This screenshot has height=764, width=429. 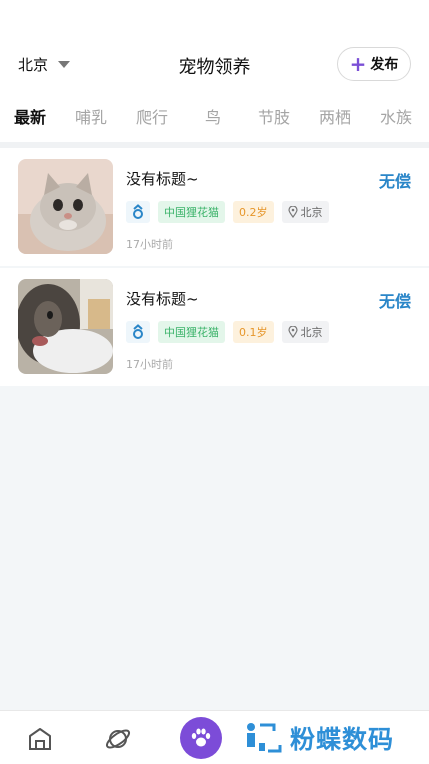 What do you see at coordinates (227, 332) in the screenshot?
I see `tag-row: 中国狸花猫 0.1岁 北京` at bounding box center [227, 332].